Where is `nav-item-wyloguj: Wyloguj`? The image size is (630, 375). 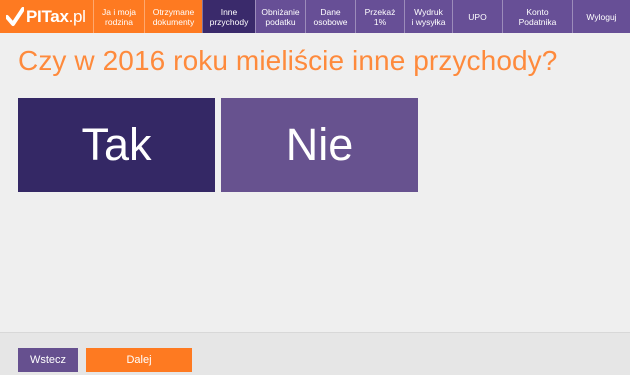 nav-item-wyloguj: Wyloguj is located at coordinates (601, 16).